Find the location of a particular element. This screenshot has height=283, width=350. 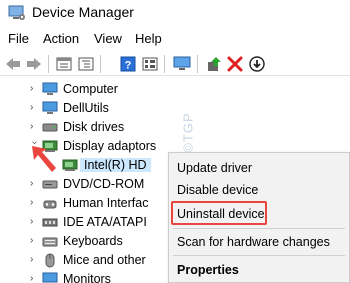

title-bar: Device Manager is located at coordinates (175, 13).